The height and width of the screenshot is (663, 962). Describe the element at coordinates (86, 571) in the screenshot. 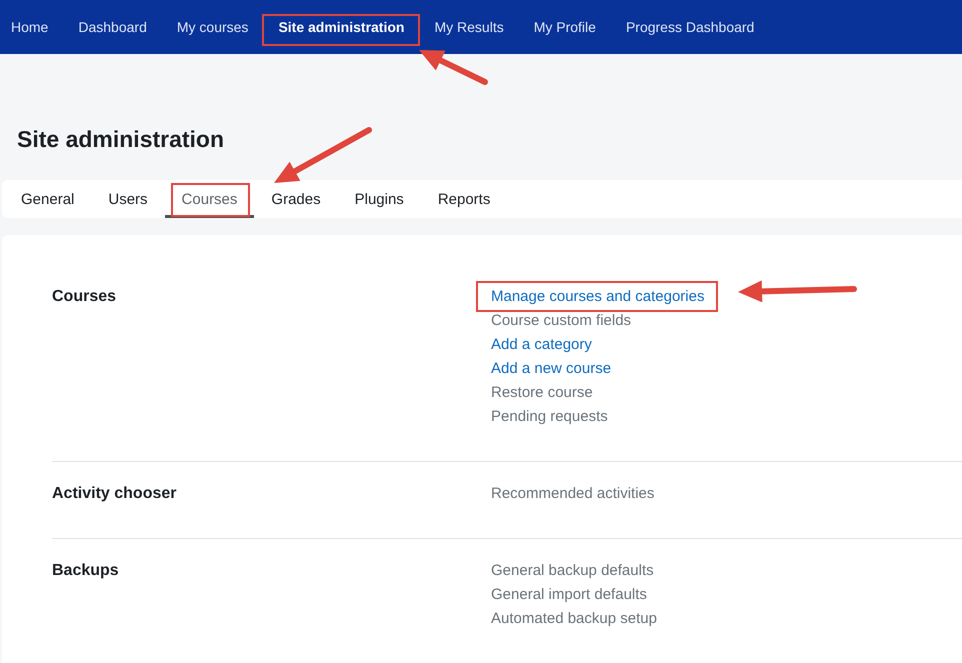

I see `section-heading: Backups` at that location.